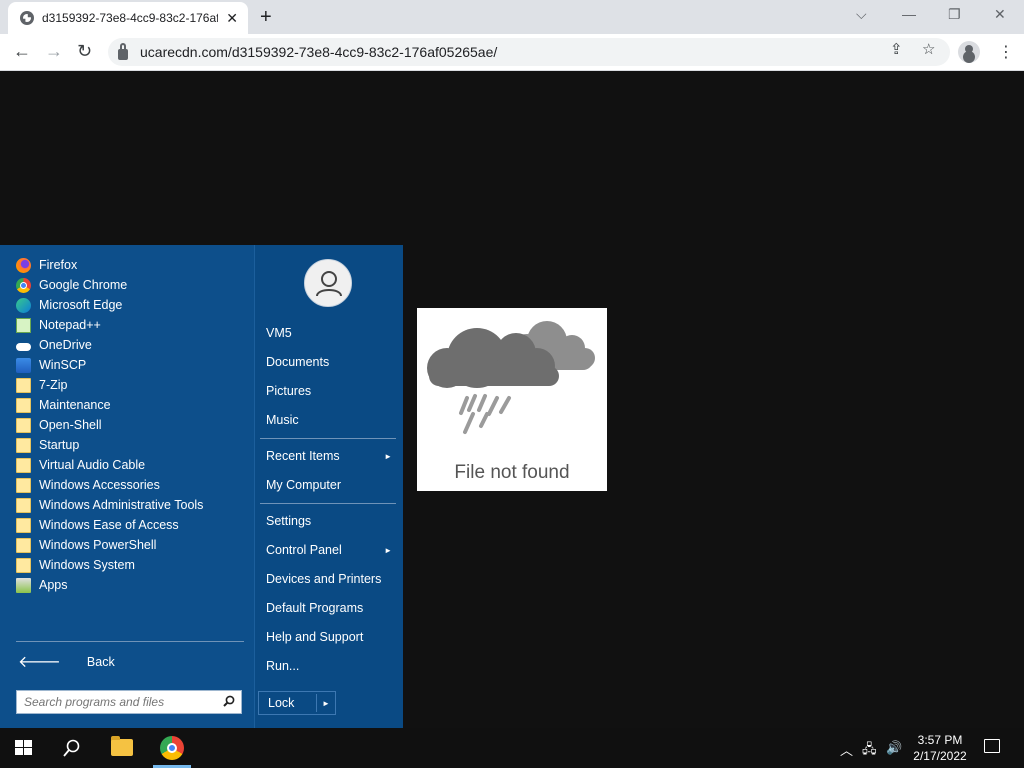 The width and height of the screenshot is (1024, 768). Describe the element at coordinates (130, 641) in the screenshot. I see `programs-separator` at that location.